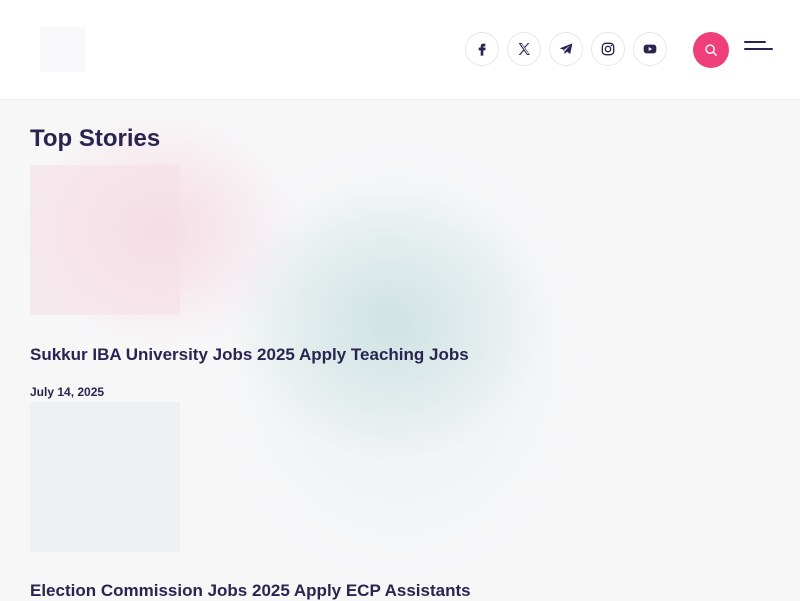 The width and height of the screenshot is (800, 601). I want to click on telegram-link, so click(566, 49).